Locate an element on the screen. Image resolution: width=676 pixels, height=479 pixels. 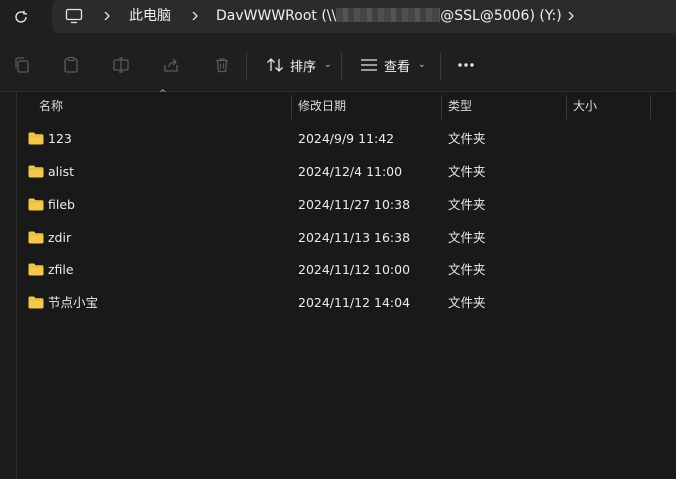
list-item: zdir 2024/11/13 16:38 文件夹 is located at coordinates (346, 238).